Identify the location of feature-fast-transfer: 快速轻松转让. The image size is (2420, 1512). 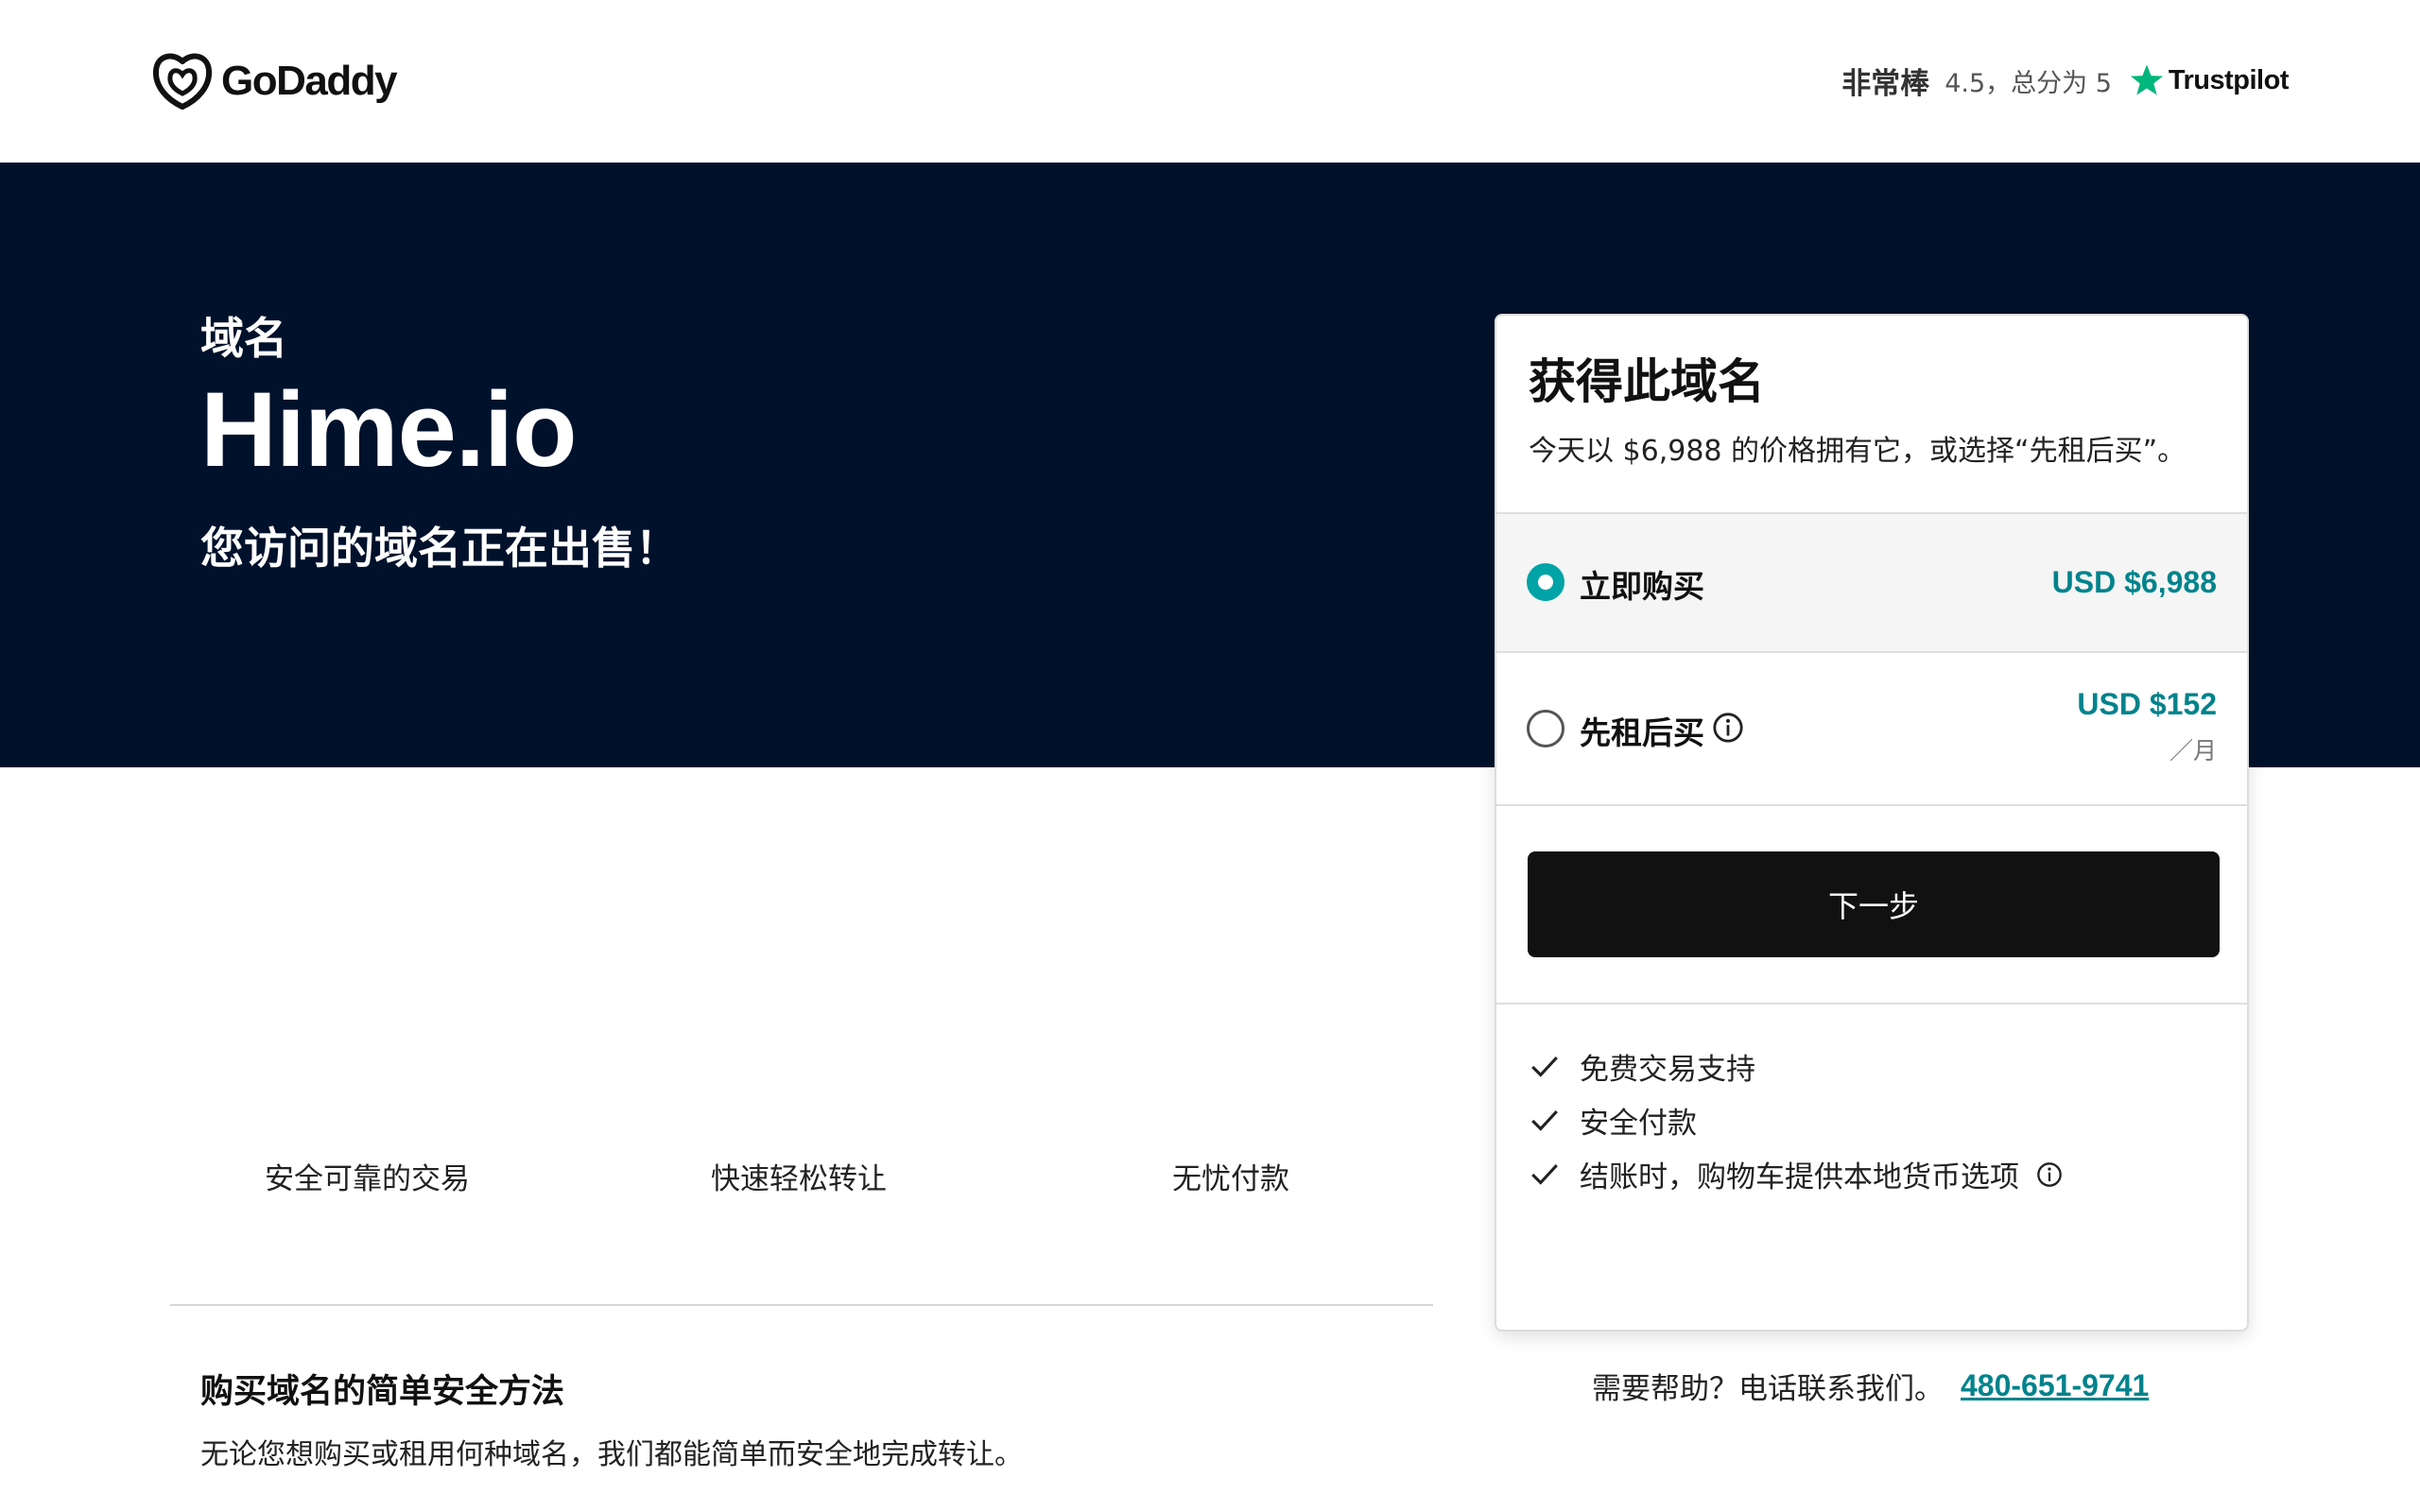
(799, 1179).